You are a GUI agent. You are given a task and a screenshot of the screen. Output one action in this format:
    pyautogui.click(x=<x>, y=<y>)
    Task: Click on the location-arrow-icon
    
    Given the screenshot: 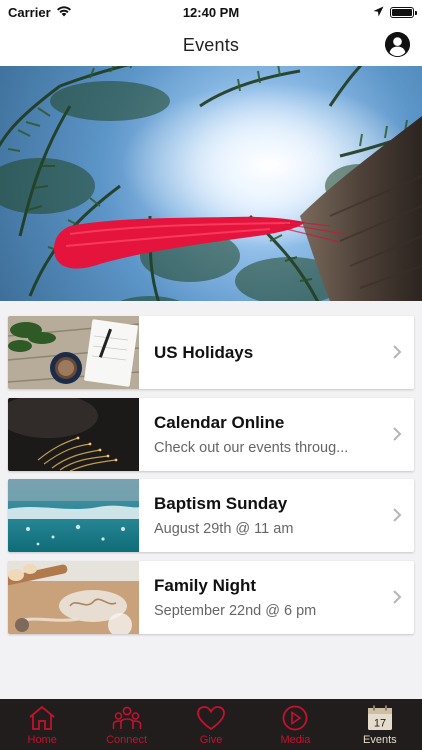 What is the action you would take?
    pyautogui.click(x=378, y=12)
    